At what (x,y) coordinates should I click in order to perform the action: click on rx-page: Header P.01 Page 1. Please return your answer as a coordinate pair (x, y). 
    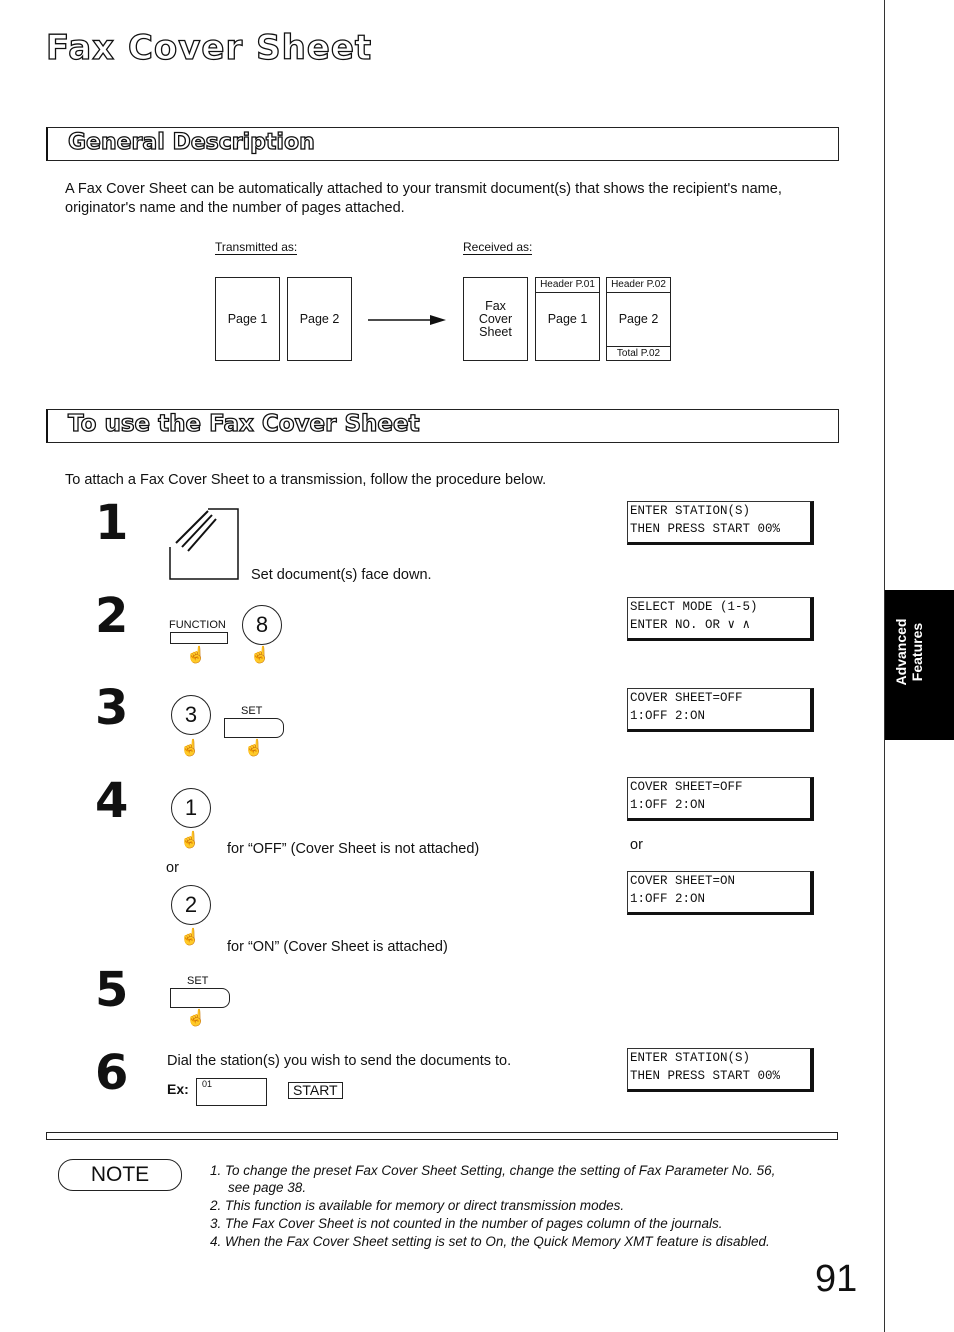
    Looking at the image, I should click on (567, 319).